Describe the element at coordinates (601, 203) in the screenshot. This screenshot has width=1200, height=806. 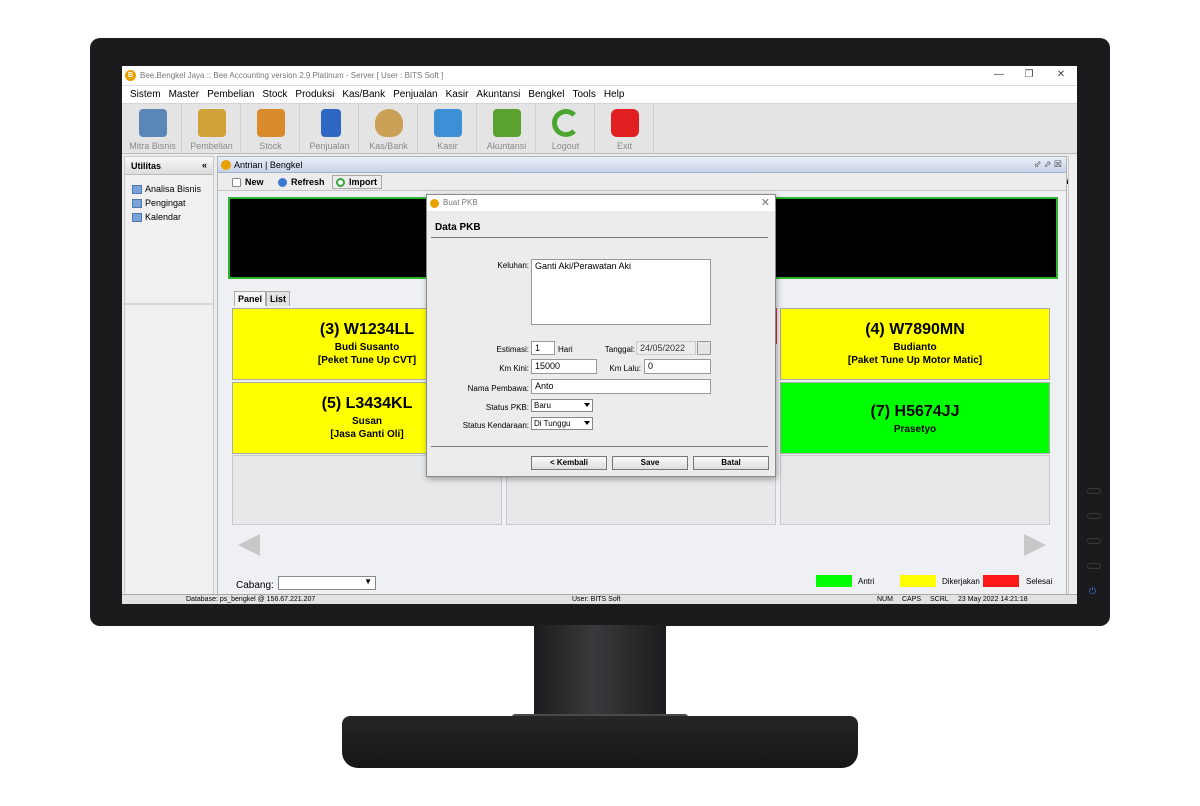
I see `dialog-title-bar: Buat PKB ✕` at that location.